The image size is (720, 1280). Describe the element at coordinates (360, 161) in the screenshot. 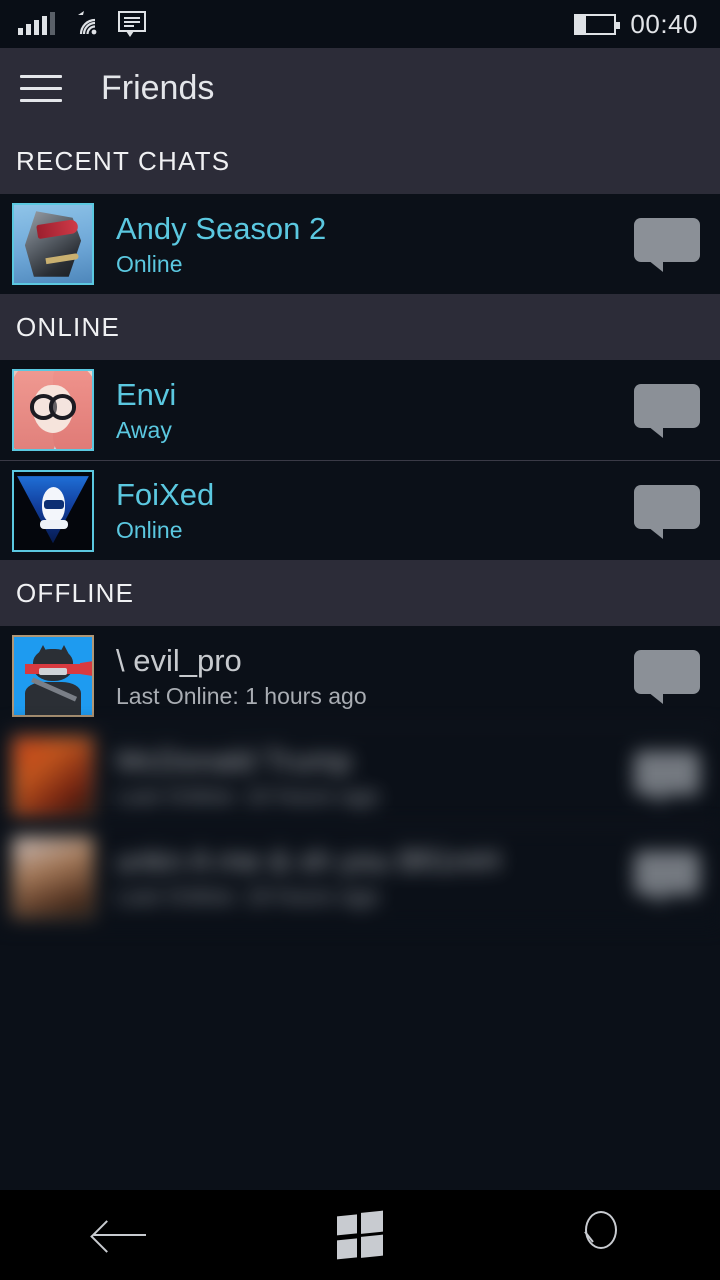

I see `section-header: RECENT CHATS` at that location.